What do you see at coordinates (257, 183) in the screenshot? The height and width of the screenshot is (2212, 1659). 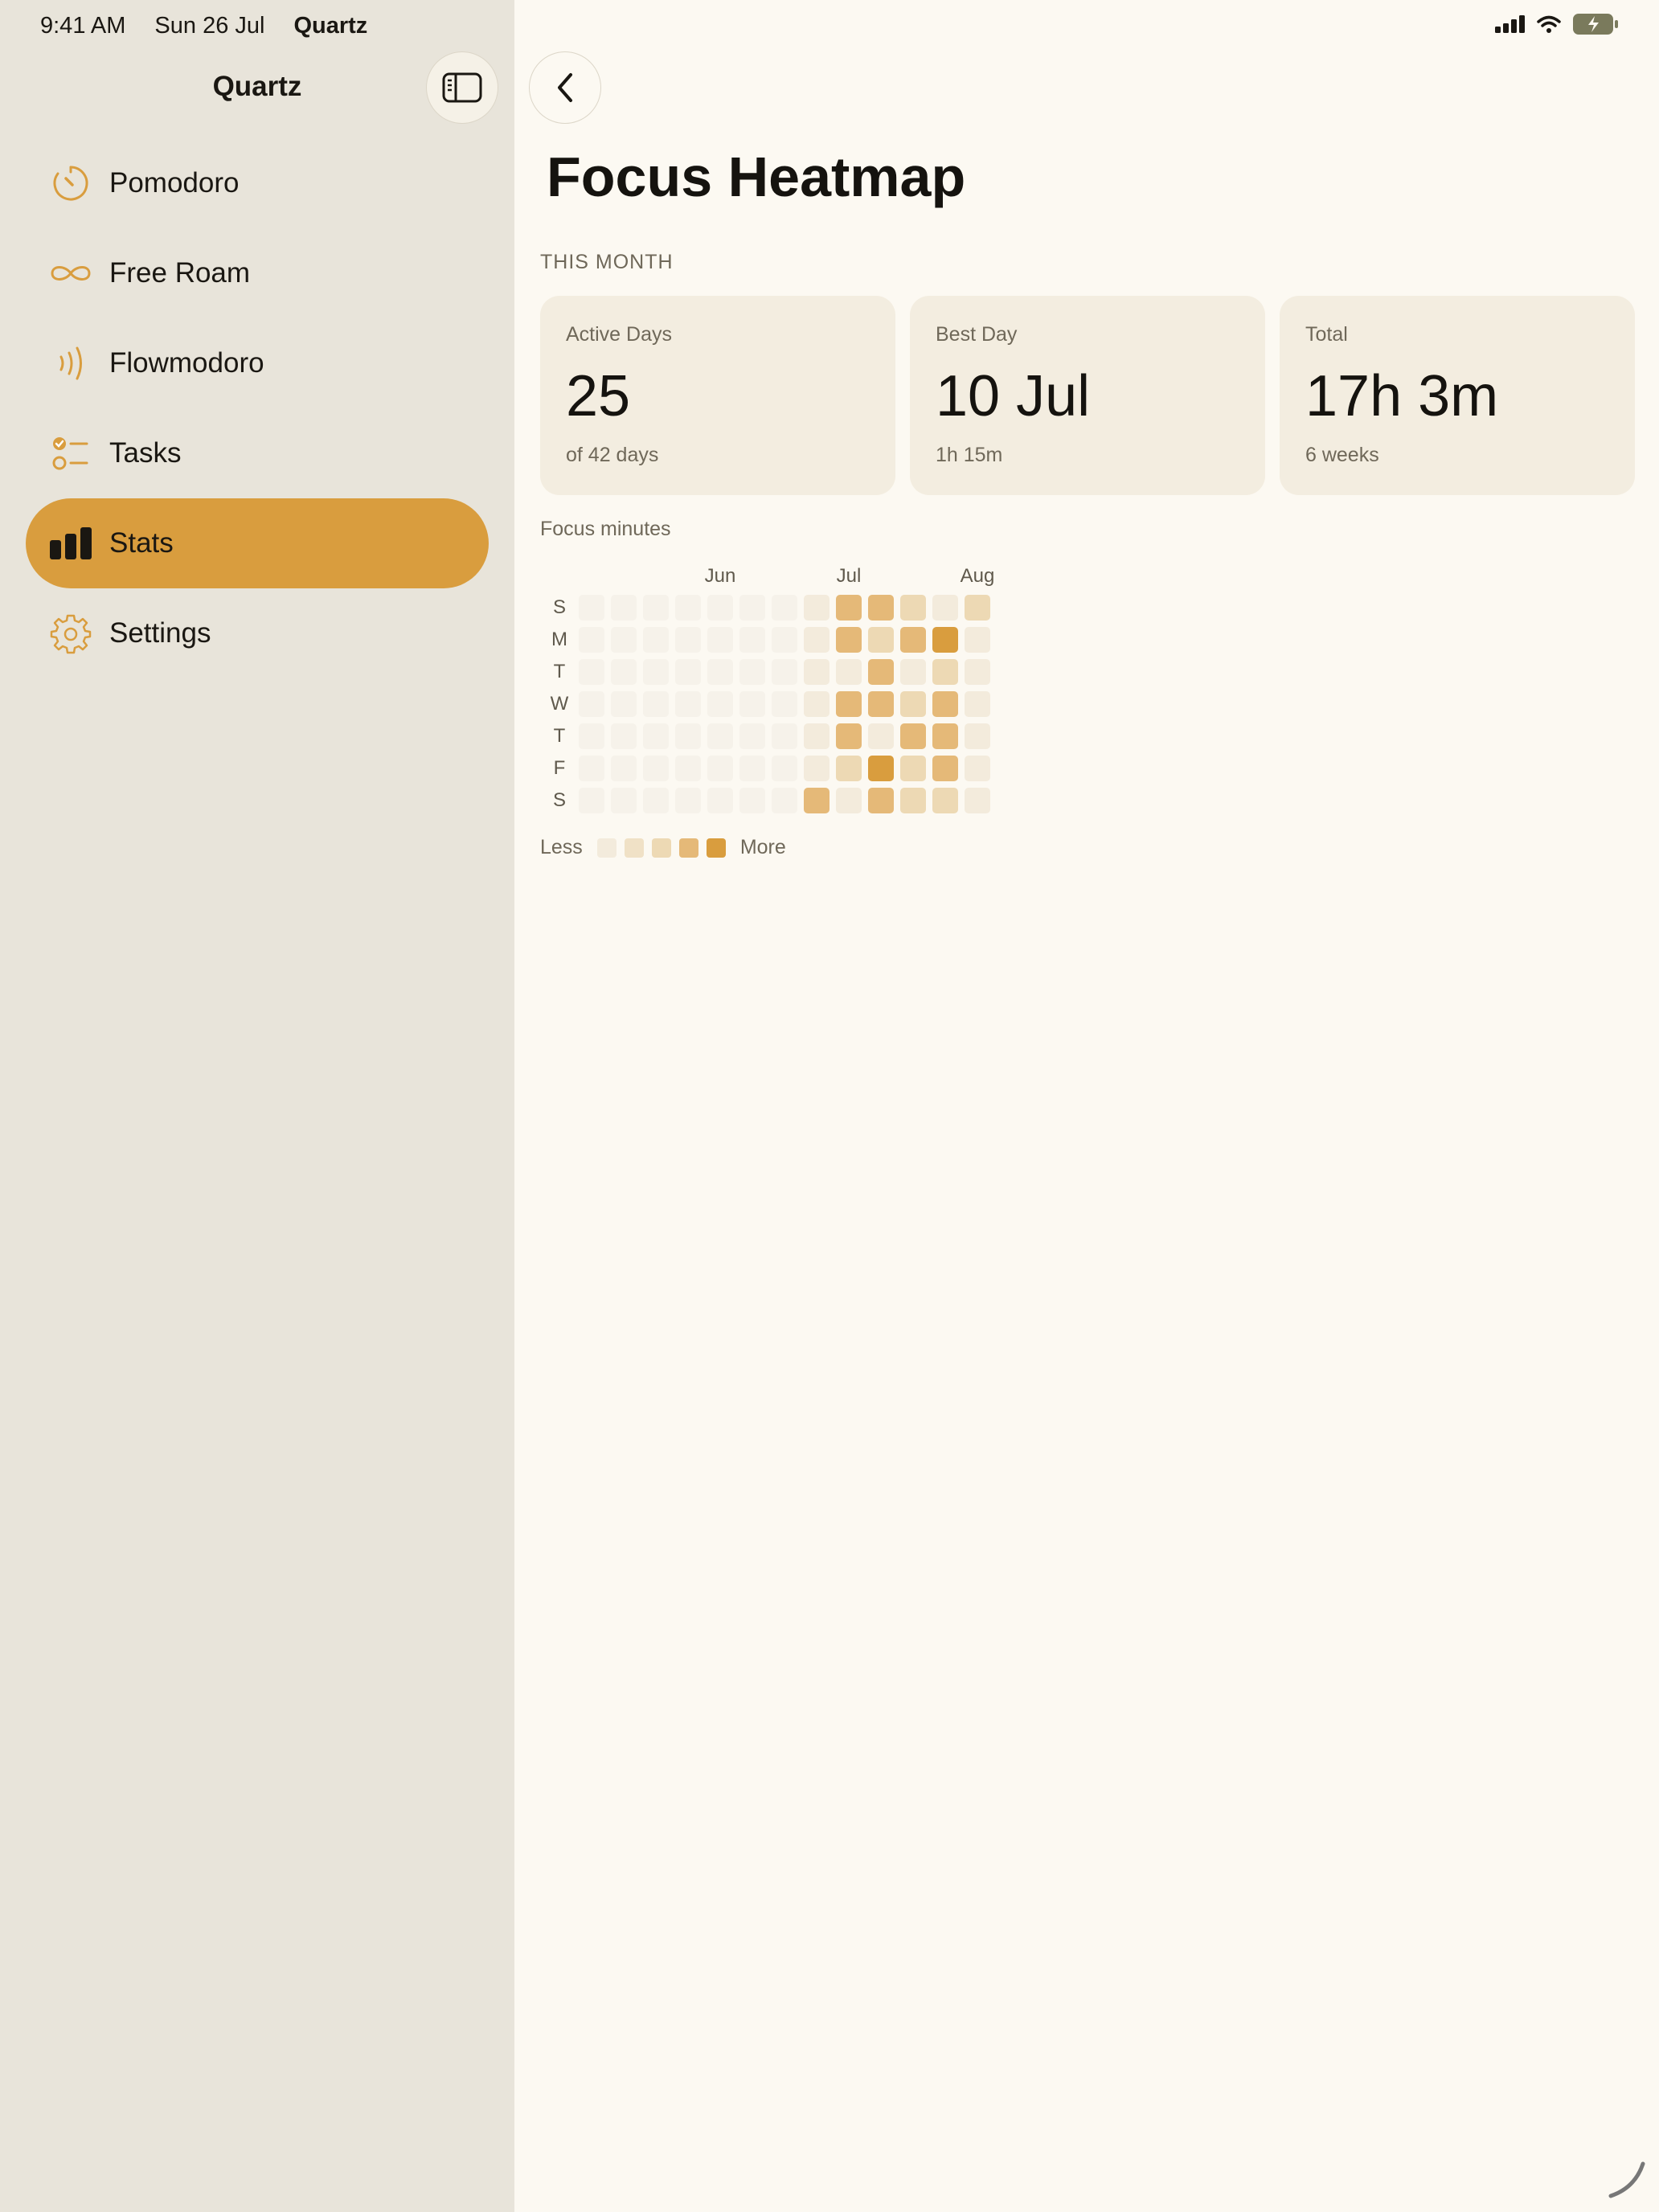 I see `sidebar-item-pomodoro: Pomodoro` at bounding box center [257, 183].